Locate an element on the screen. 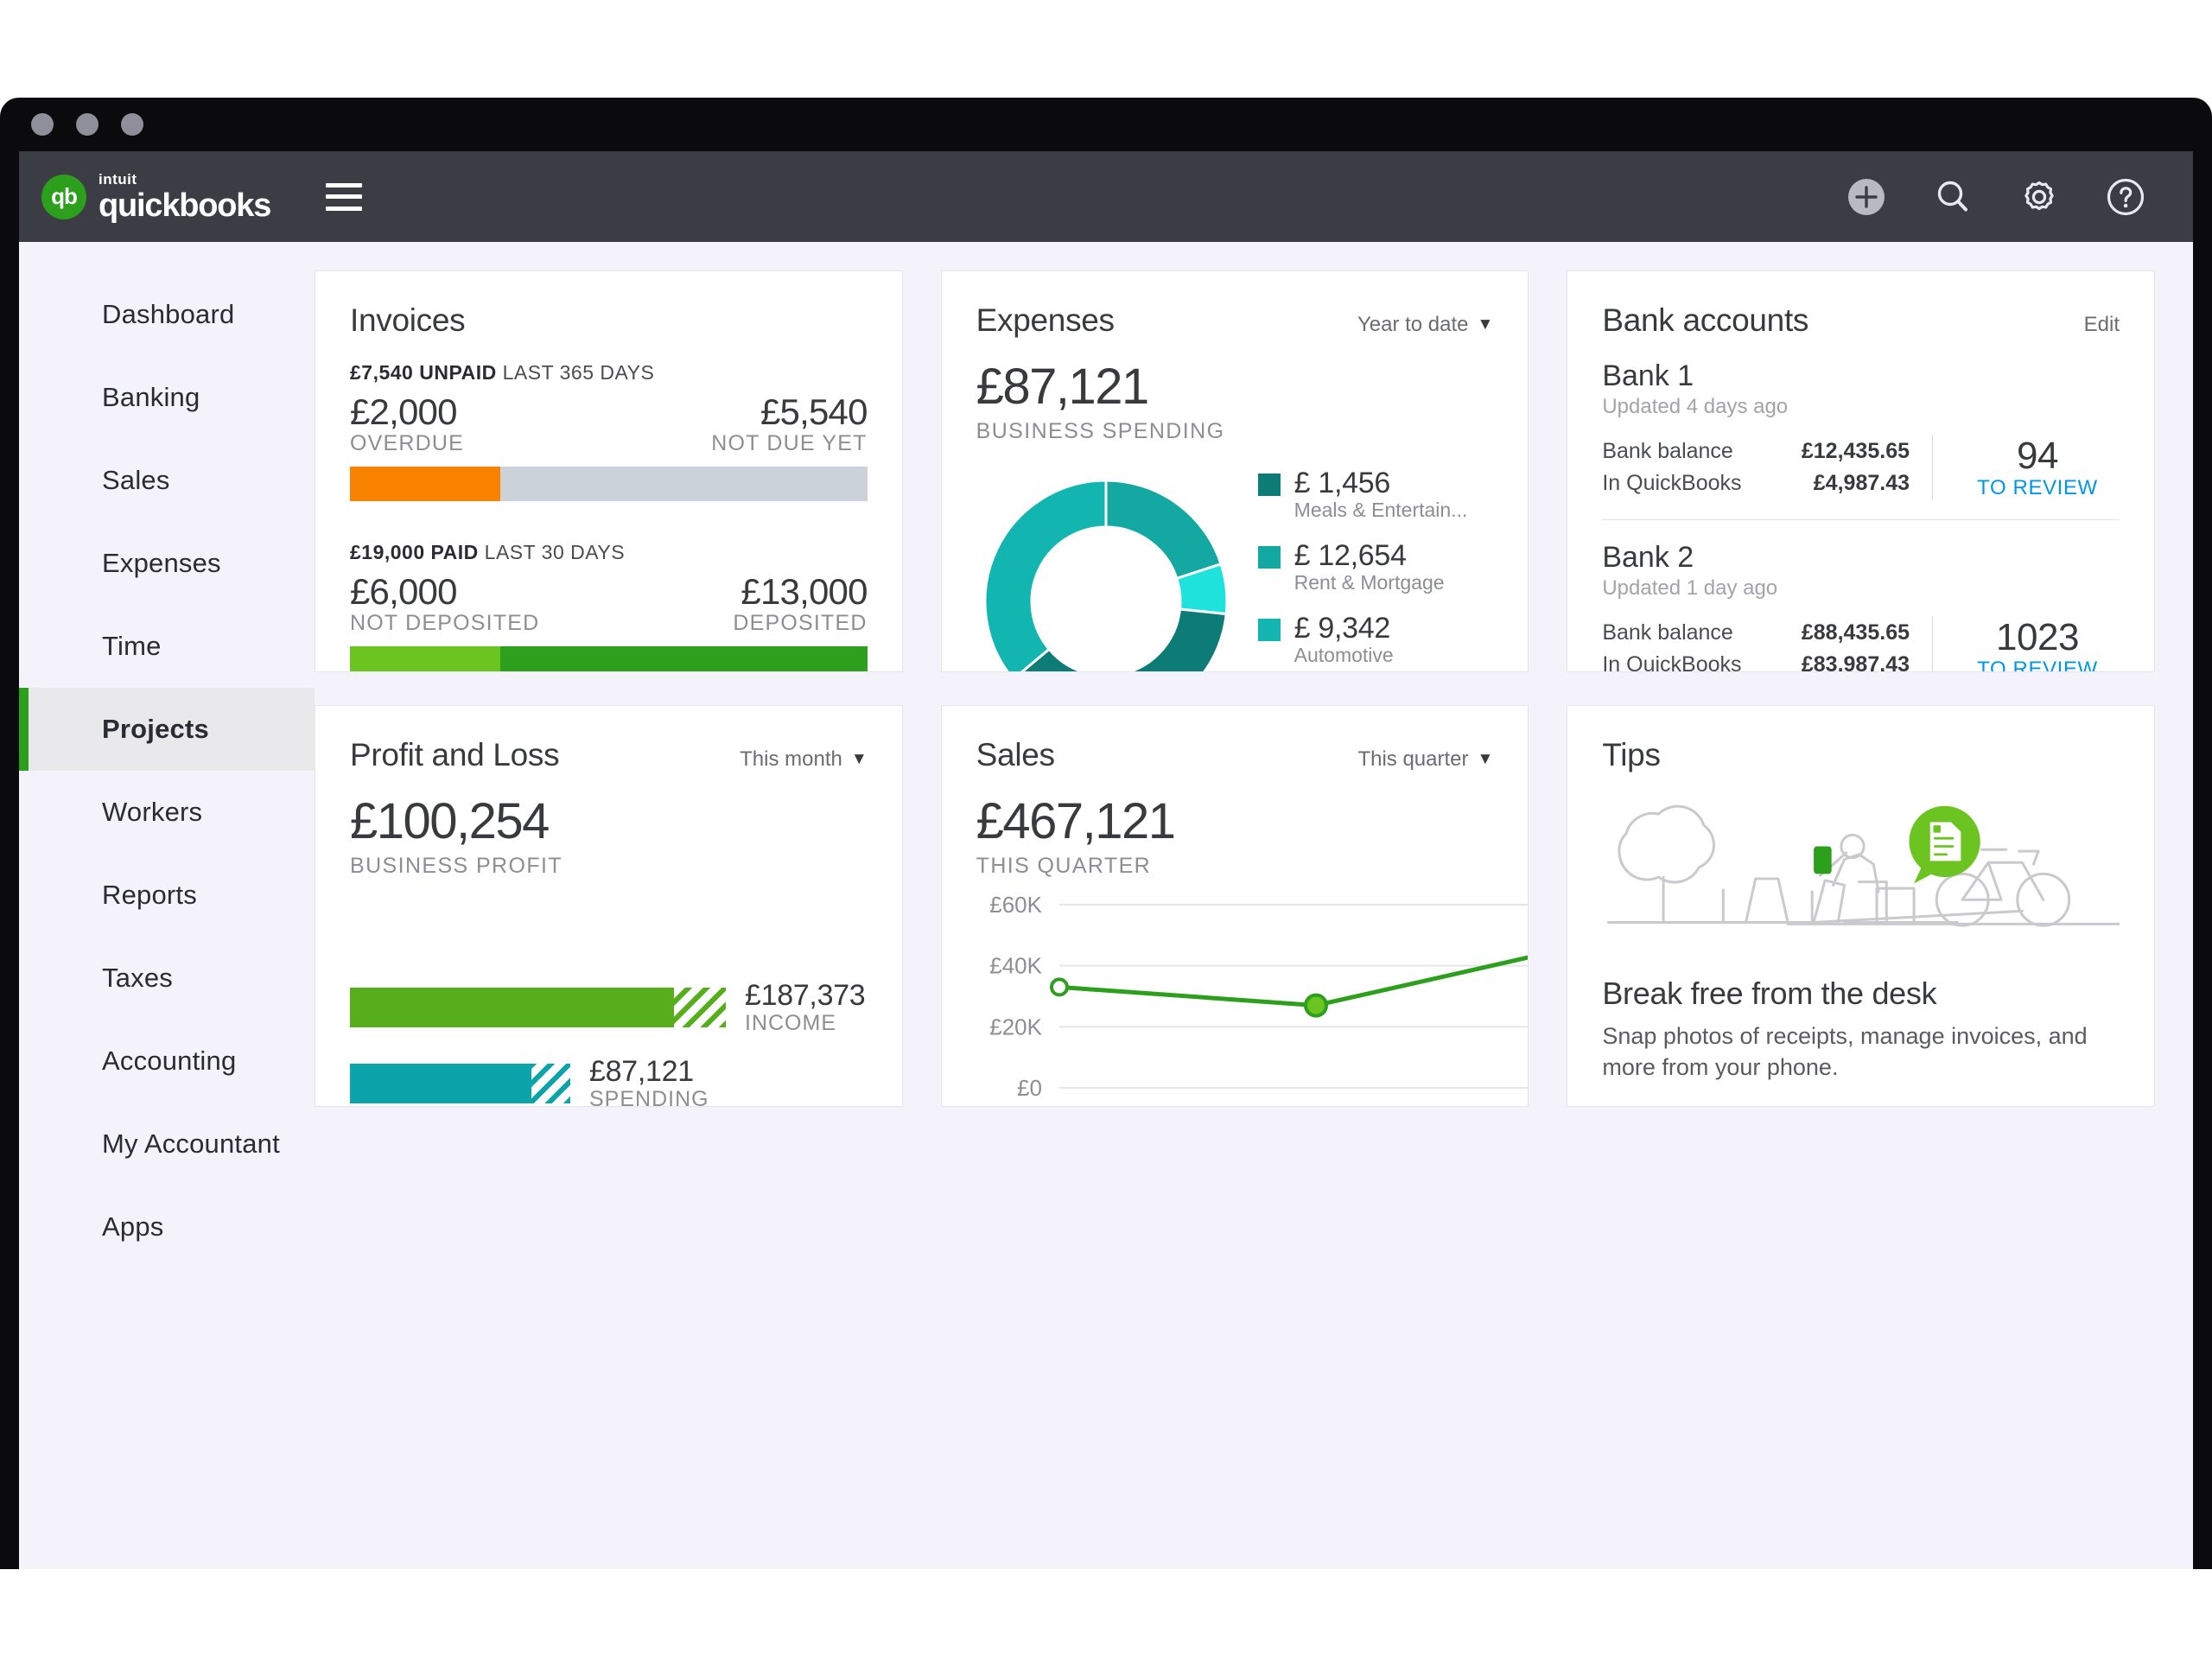  sidebar-item-banking: Banking is located at coordinates (167, 397).